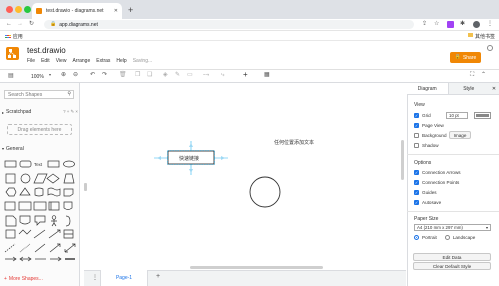 This screenshot has width=499, height=286. What do you see at coordinates (490, 24) in the screenshot?
I see `browser-menu-icon: ⋮` at bounding box center [490, 24].